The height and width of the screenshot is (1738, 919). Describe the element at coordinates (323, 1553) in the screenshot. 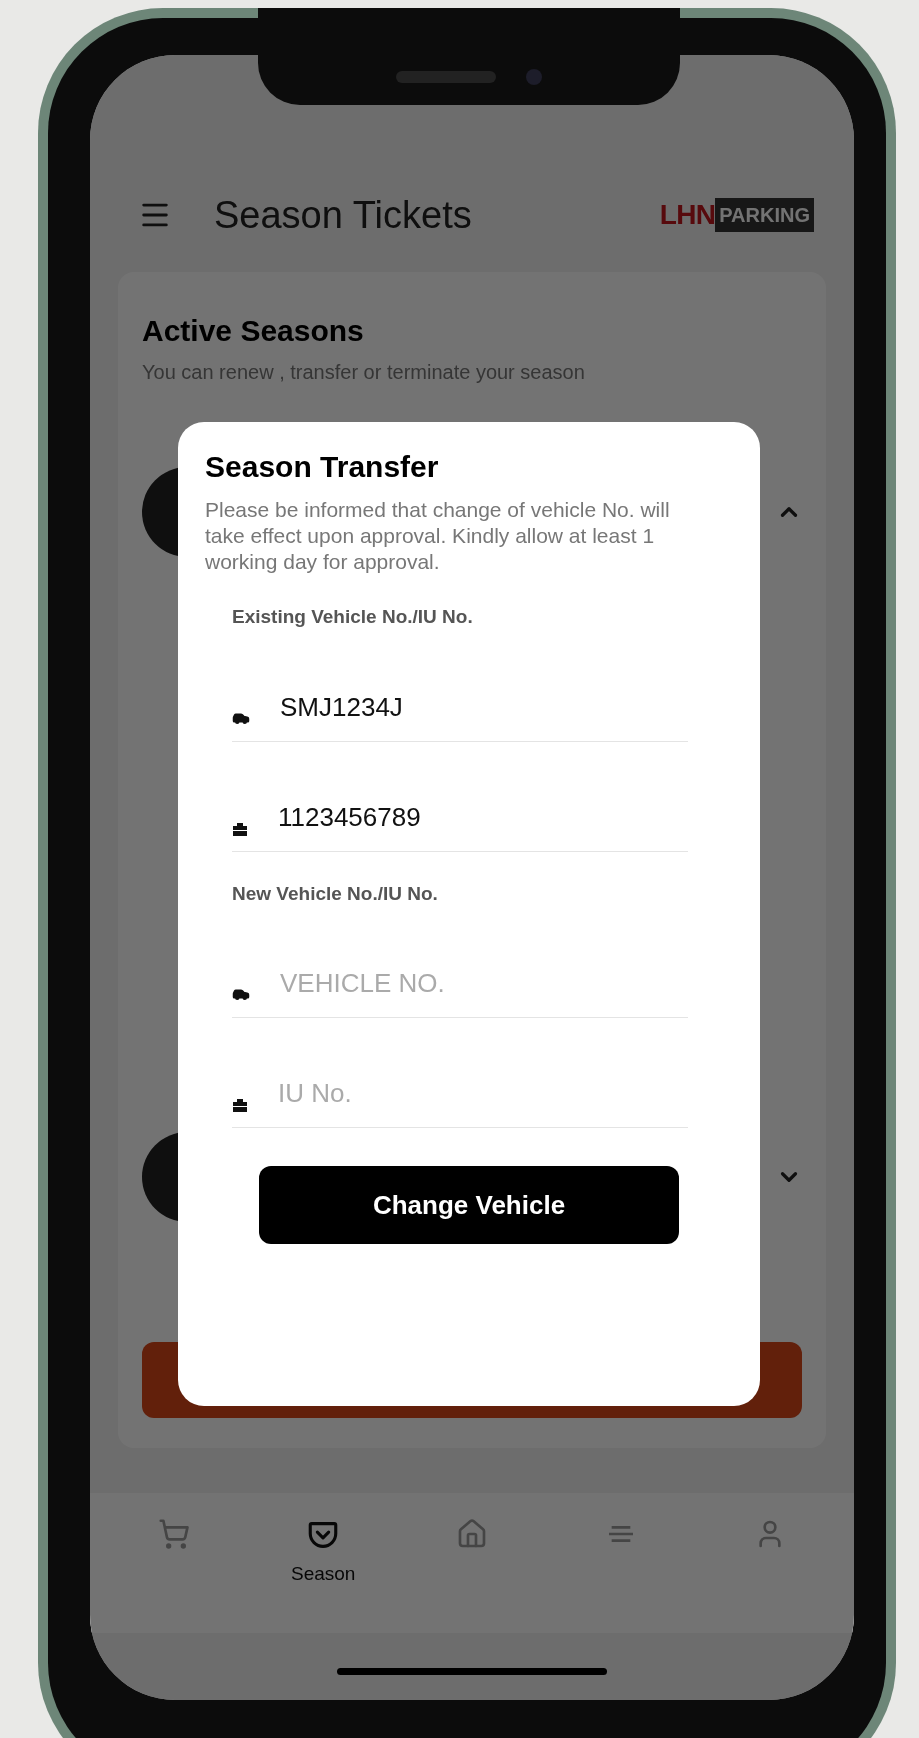

I see `nav-tab: Season` at that location.